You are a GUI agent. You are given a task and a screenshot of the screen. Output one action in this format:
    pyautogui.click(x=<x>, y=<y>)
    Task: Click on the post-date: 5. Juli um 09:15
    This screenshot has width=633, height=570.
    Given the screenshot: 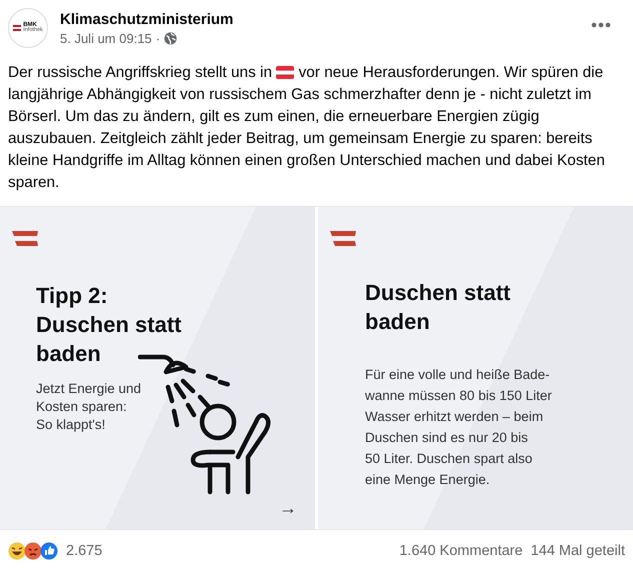 What is the action you would take?
    pyautogui.click(x=106, y=38)
    